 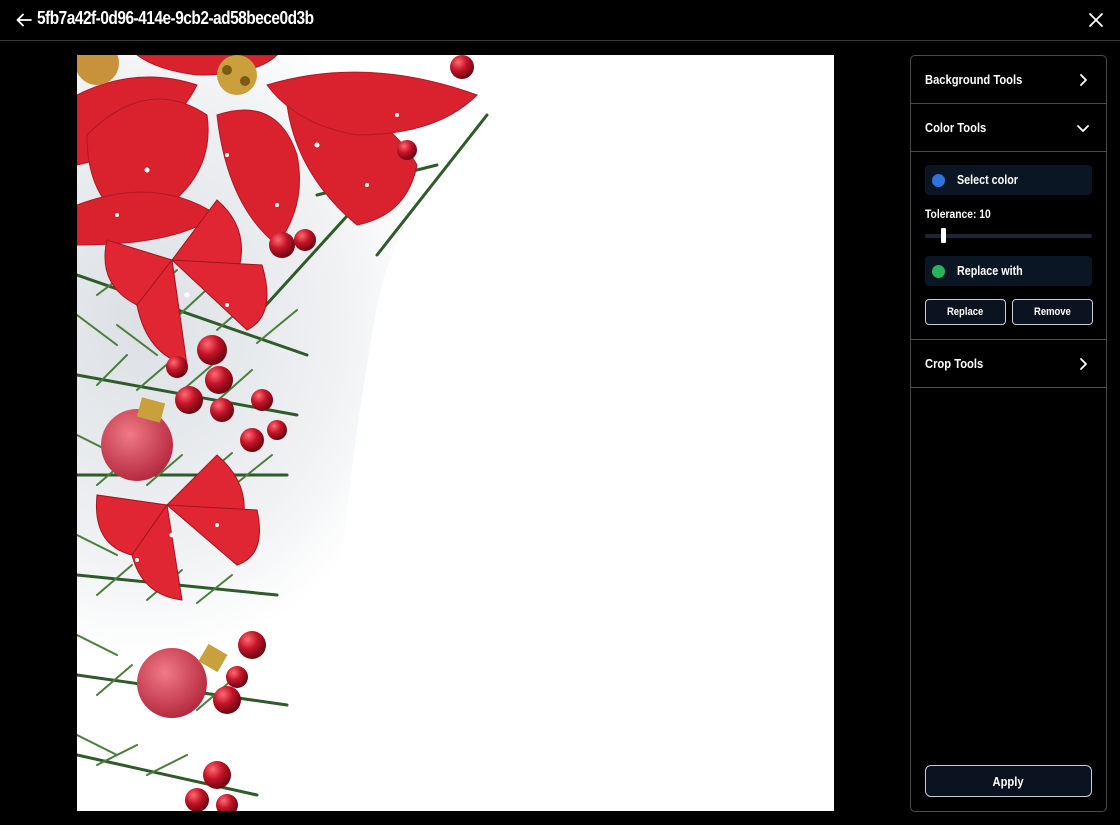 I want to click on replace-button-label: Replace, so click(x=965, y=312).